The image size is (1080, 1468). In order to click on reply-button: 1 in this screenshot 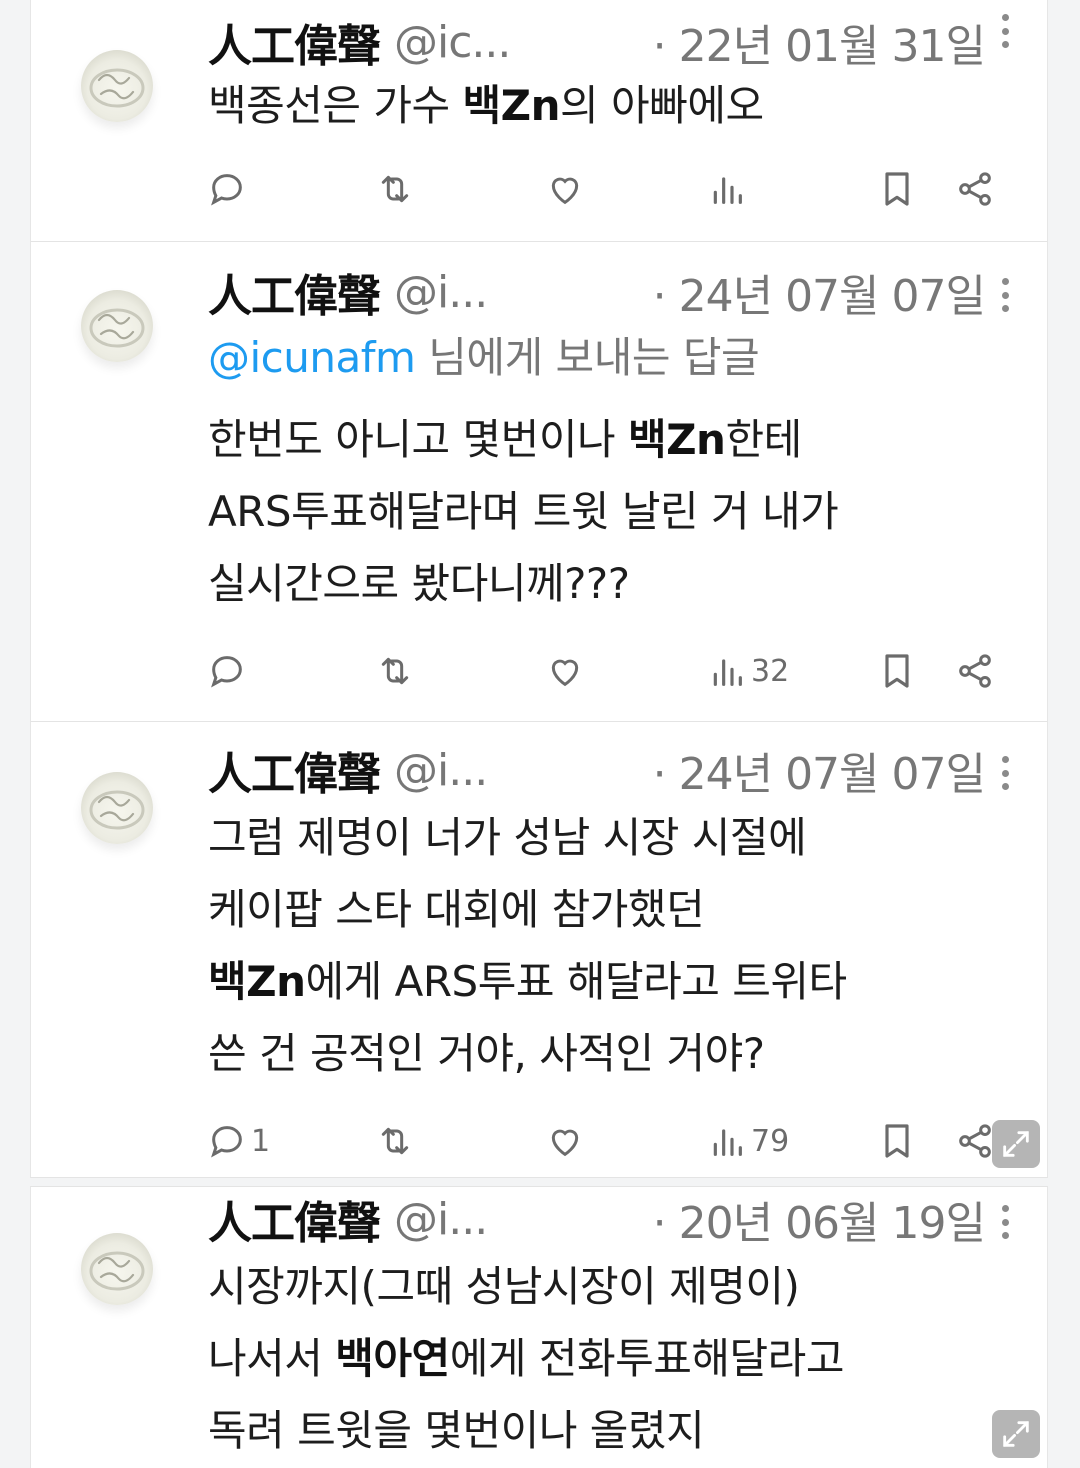, I will do `click(238, 1141)`.